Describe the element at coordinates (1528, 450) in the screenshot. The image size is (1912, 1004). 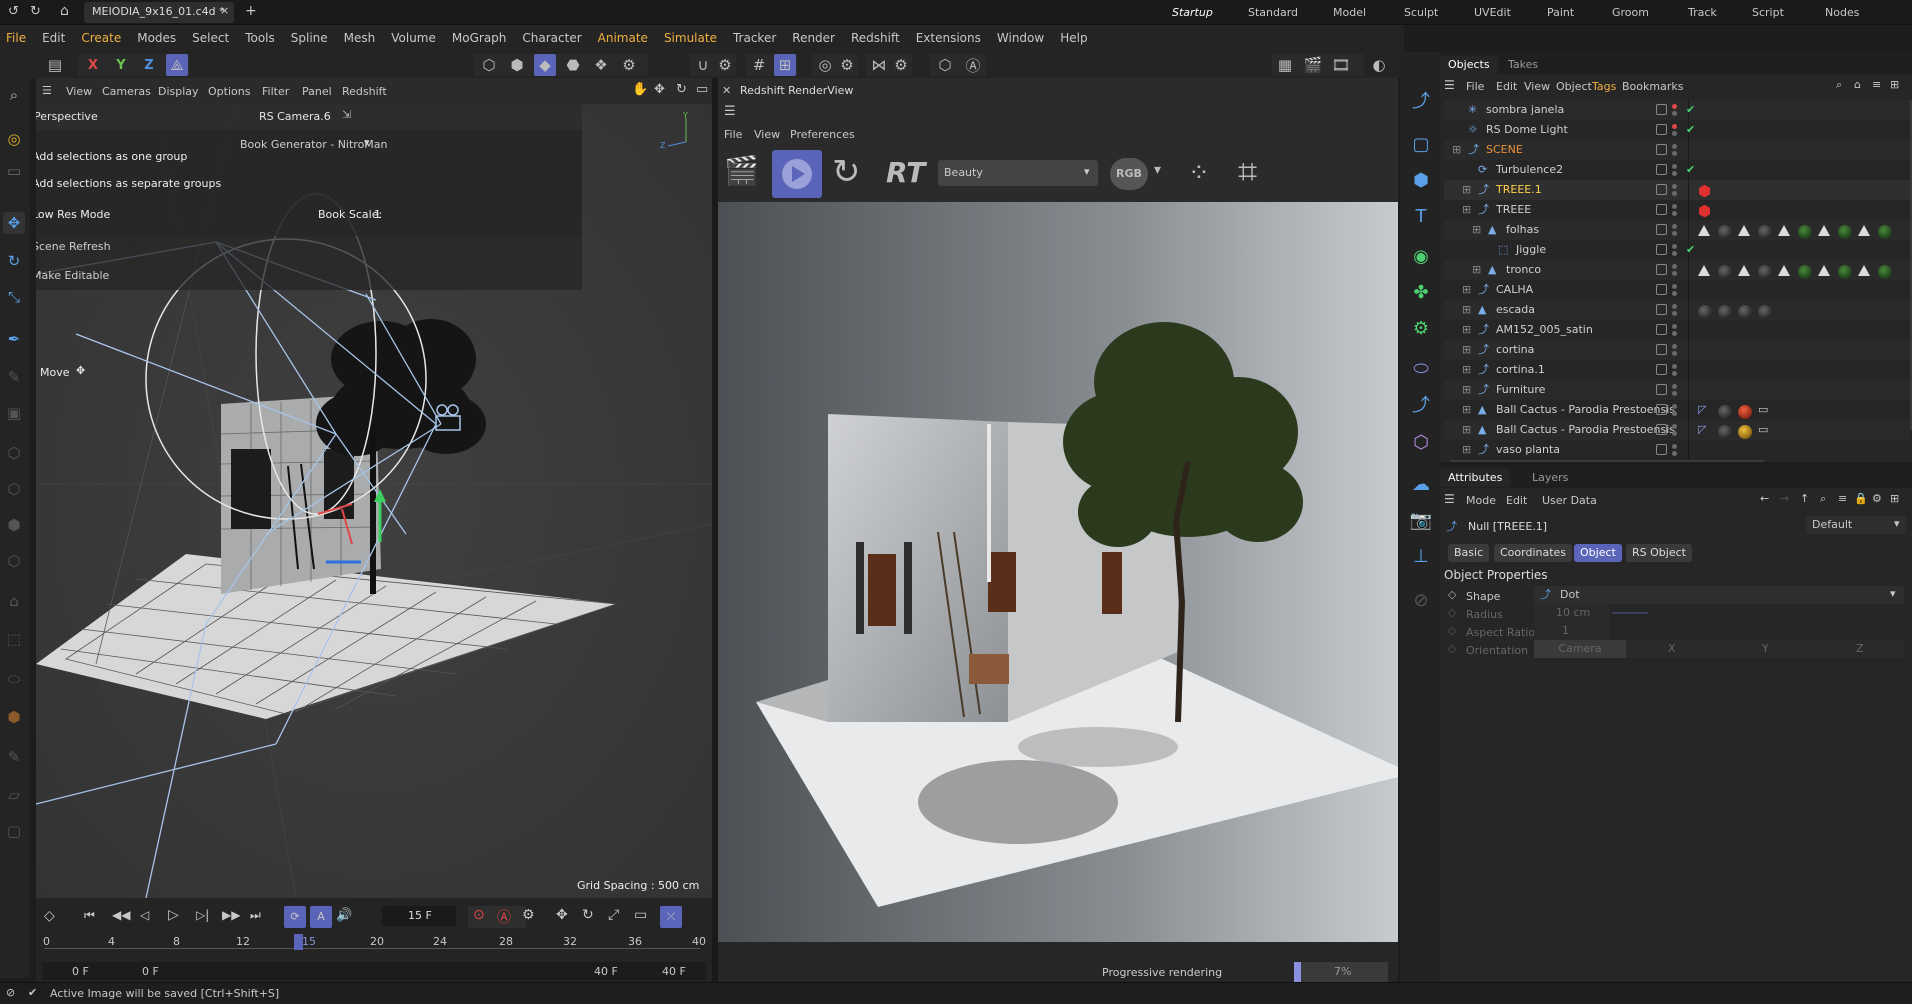
I see `object-name: vaso planta` at that location.